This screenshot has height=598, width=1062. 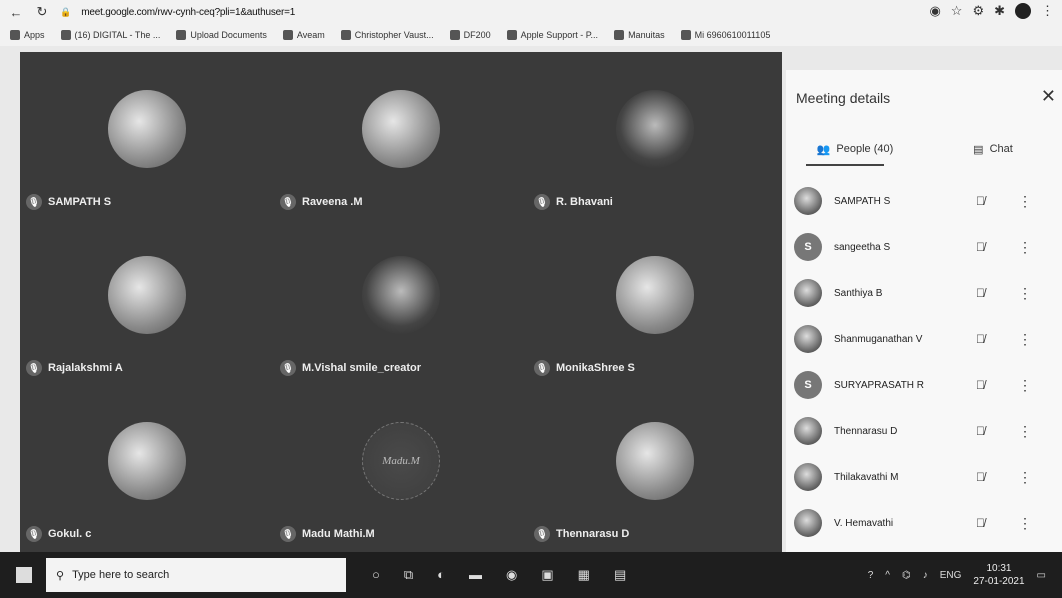 What do you see at coordinates (470, 35) in the screenshot?
I see `bookmark-item: DF200` at bounding box center [470, 35].